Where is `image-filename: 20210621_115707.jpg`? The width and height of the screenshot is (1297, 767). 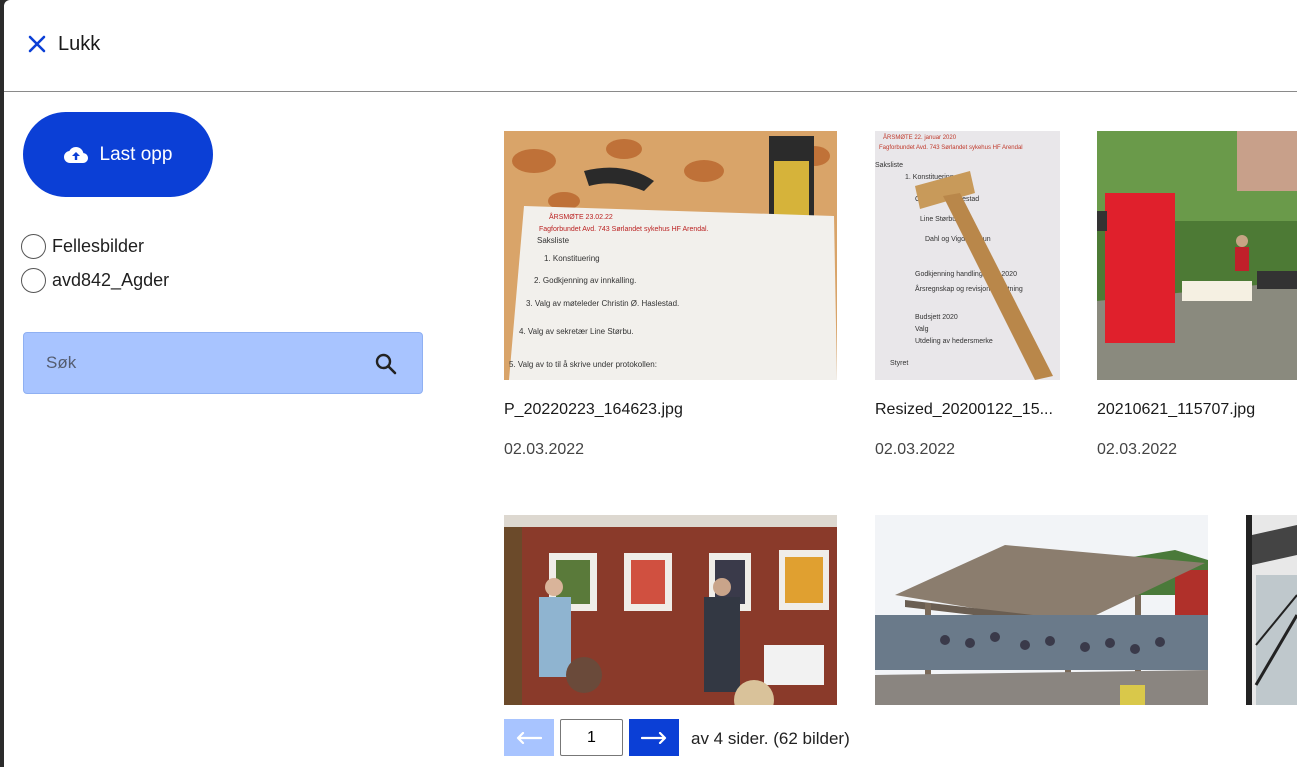
image-filename: 20210621_115707.jpg is located at coordinates (1176, 409).